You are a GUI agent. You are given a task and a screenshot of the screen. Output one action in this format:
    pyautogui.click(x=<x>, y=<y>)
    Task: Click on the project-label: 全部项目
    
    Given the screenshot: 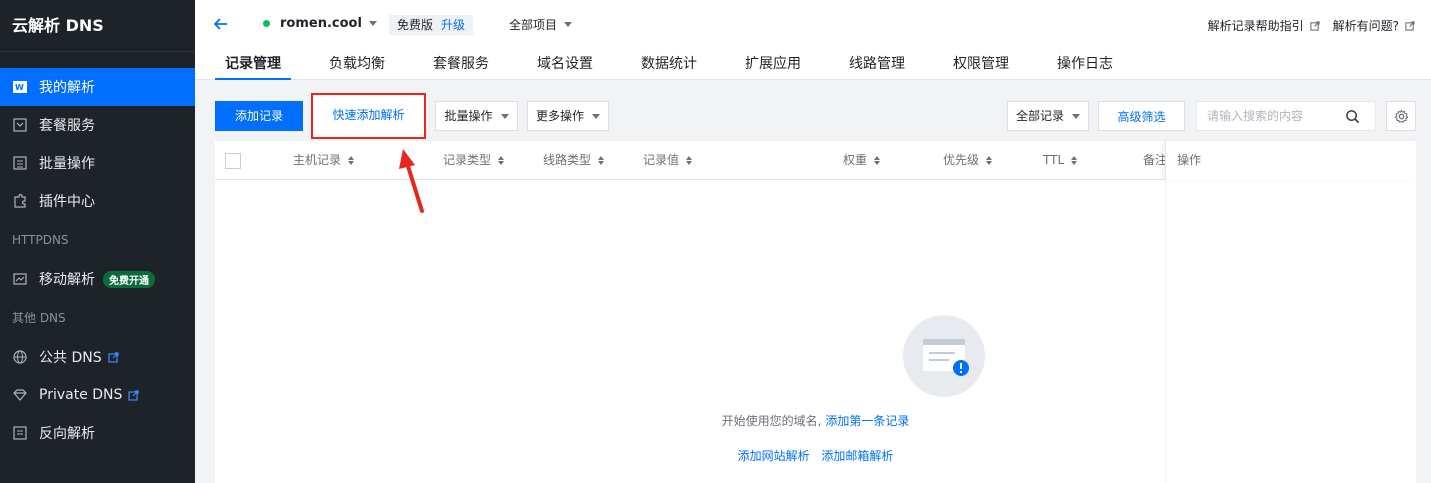 What is the action you would take?
    pyautogui.click(x=533, y=25)
    